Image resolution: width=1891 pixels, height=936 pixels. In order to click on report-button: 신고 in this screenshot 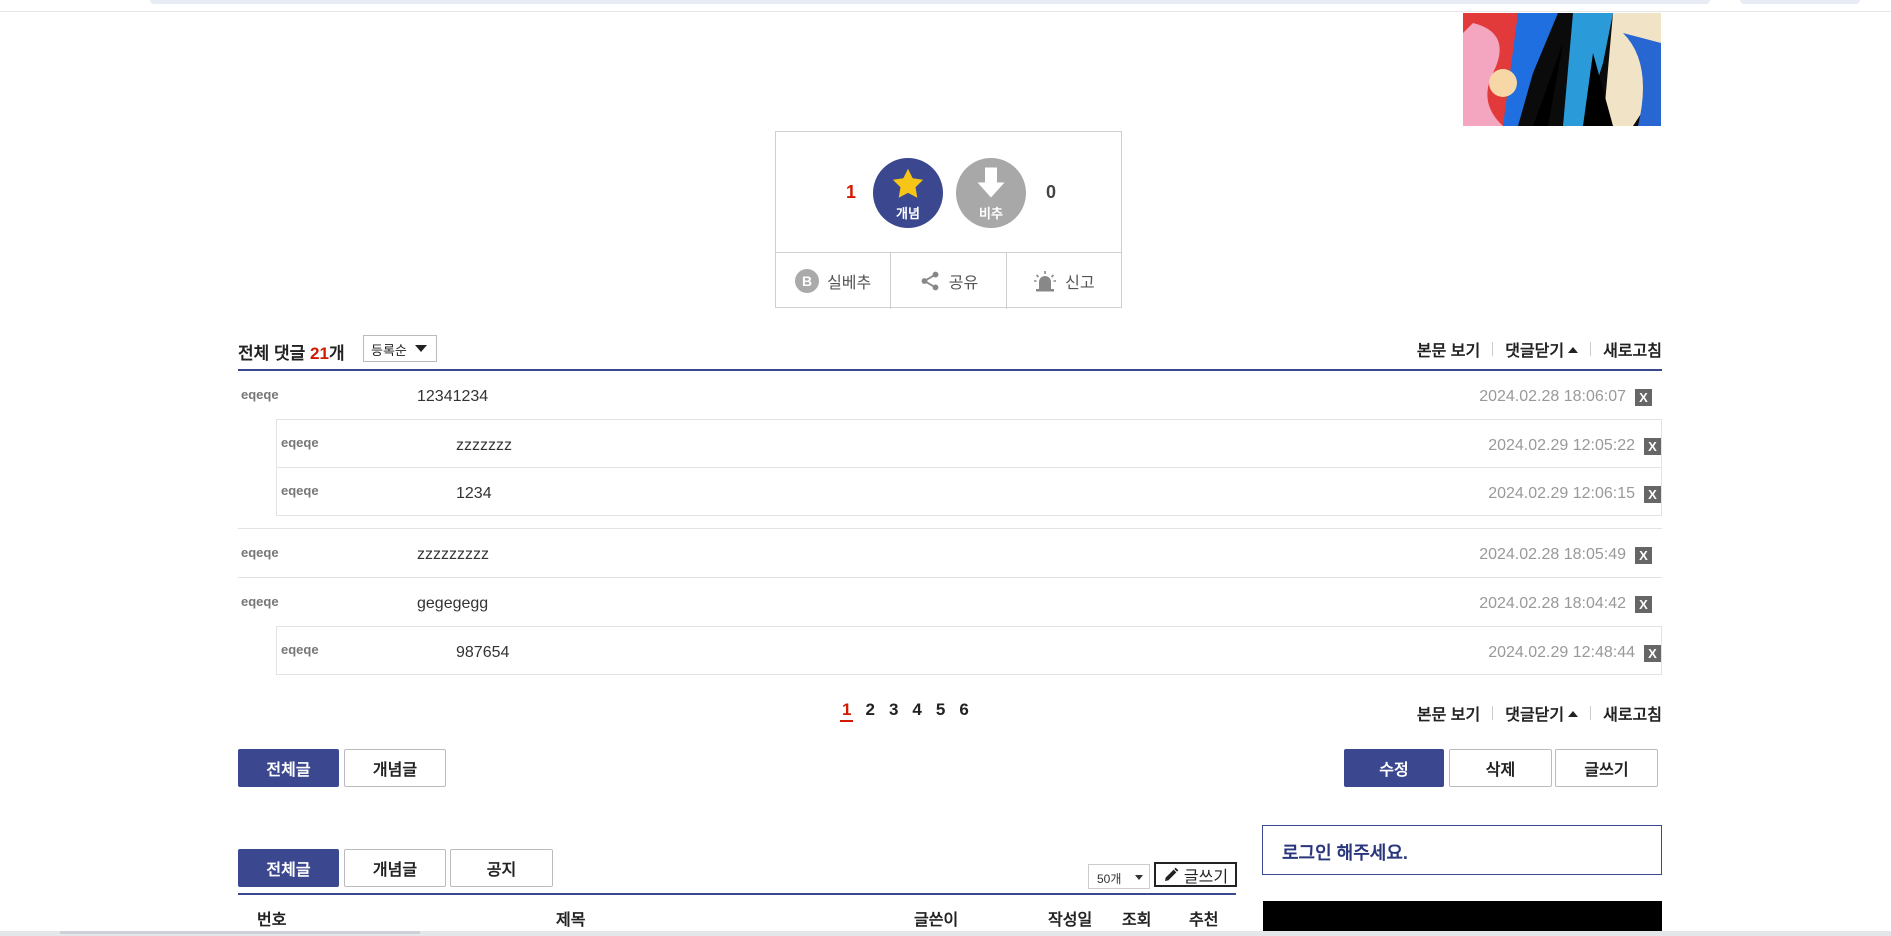, I will do `click(1063, 281)`.